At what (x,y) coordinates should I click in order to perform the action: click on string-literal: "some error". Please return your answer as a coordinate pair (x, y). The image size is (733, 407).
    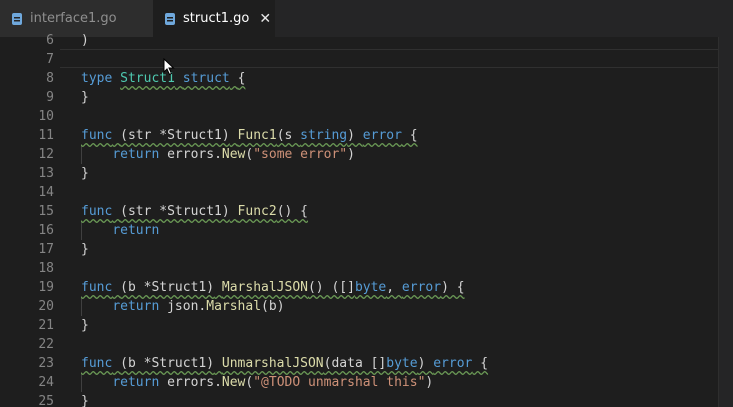
    Looking at the image, I should click on (300, 154).